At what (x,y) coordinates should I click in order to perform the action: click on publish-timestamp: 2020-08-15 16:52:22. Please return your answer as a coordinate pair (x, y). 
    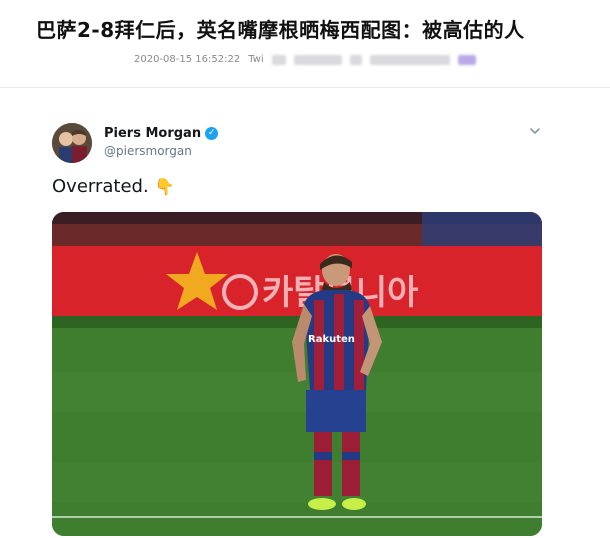
    Looking at the image, I should click on (187, 59).